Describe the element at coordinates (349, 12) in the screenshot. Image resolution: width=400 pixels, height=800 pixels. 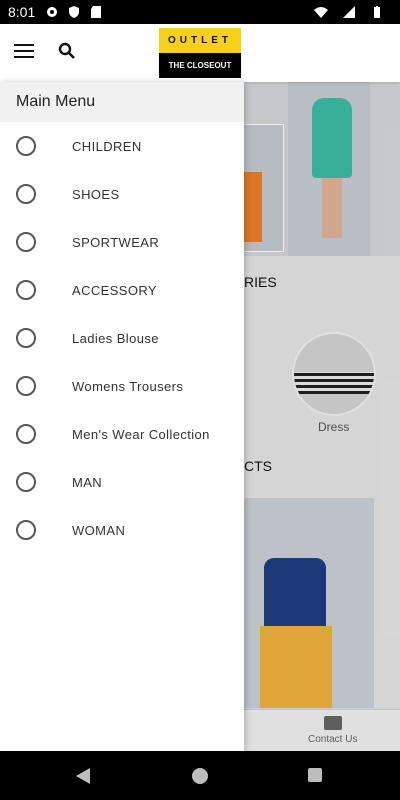
I see `signal-icon` at that location.